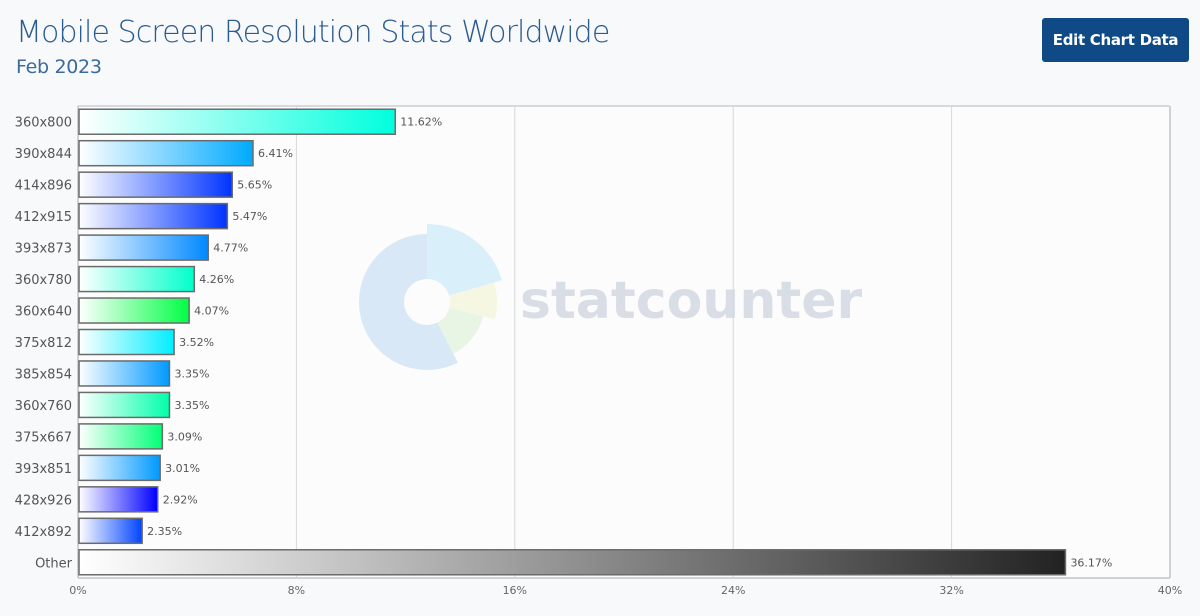 The width and height of the screenshot is (1200, 616). I want to click on category-label: 390x844, so click(43, 154).